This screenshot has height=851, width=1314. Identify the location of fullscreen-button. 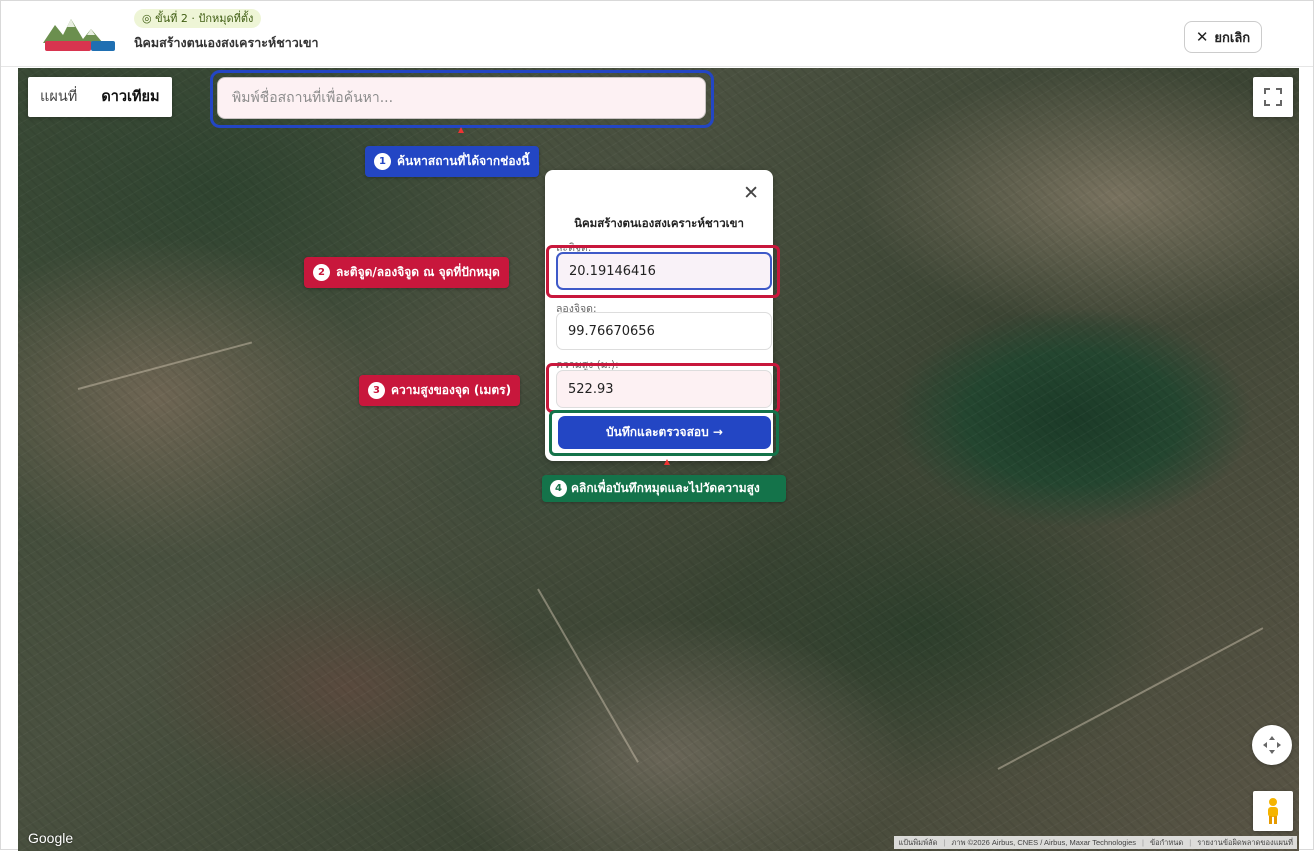
(1273, 97).